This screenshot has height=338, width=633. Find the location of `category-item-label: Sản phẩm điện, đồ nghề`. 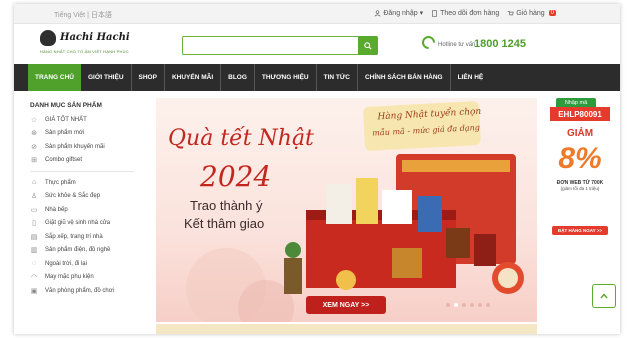

category-item-label: Sản phẩm điện, đồ nghề is located at coordinates (78, 250).